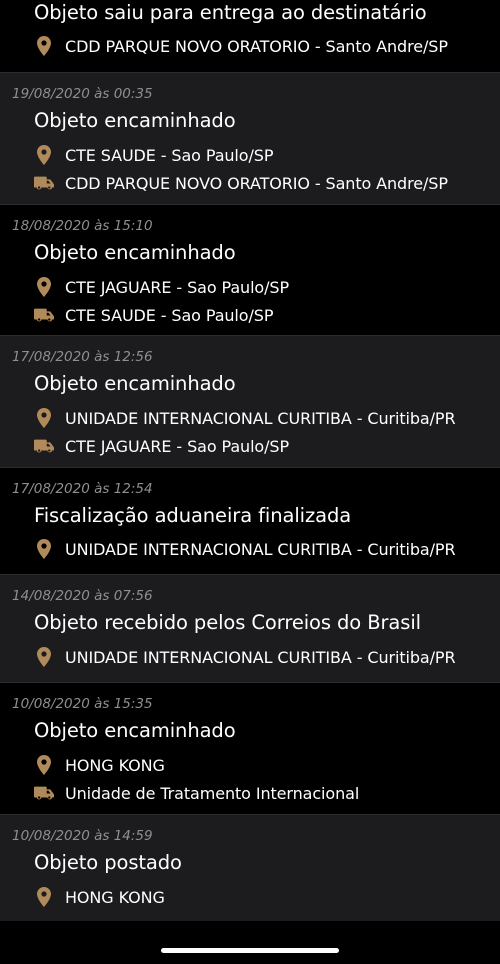 This screenshot has height=964, width=500. I want to click on event-destination: CTE JAGUARE - Sao Paulo/SP, so click(177, 446).